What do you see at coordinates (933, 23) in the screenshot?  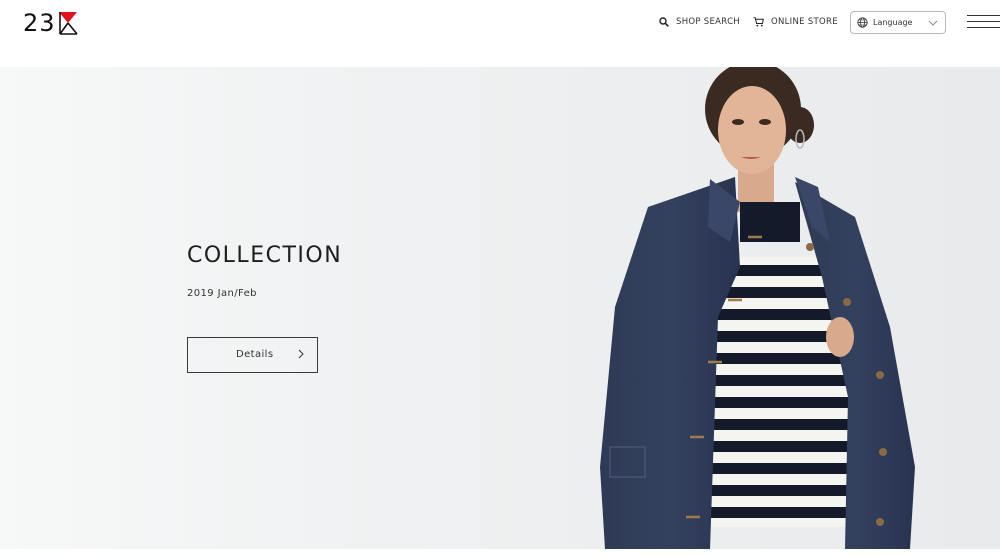 I see `chevron-down-icon` at bounding box center [933, 23].